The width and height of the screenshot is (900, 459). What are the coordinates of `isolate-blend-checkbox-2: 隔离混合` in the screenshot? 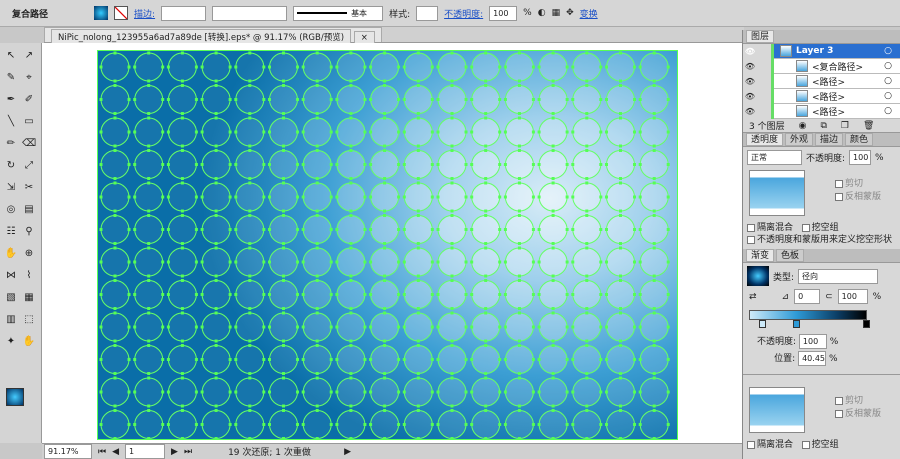 It's located at (775, 445).